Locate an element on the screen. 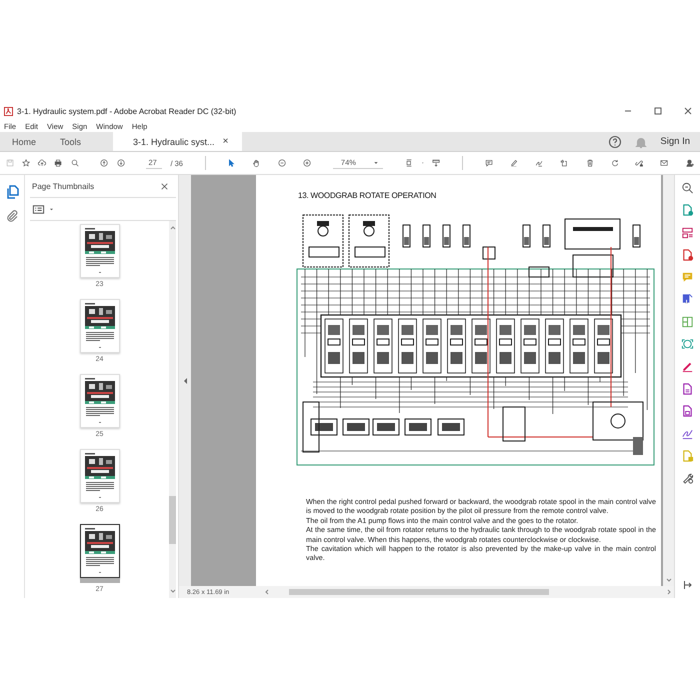  maximize-icon is located at coordinates (658, 111).